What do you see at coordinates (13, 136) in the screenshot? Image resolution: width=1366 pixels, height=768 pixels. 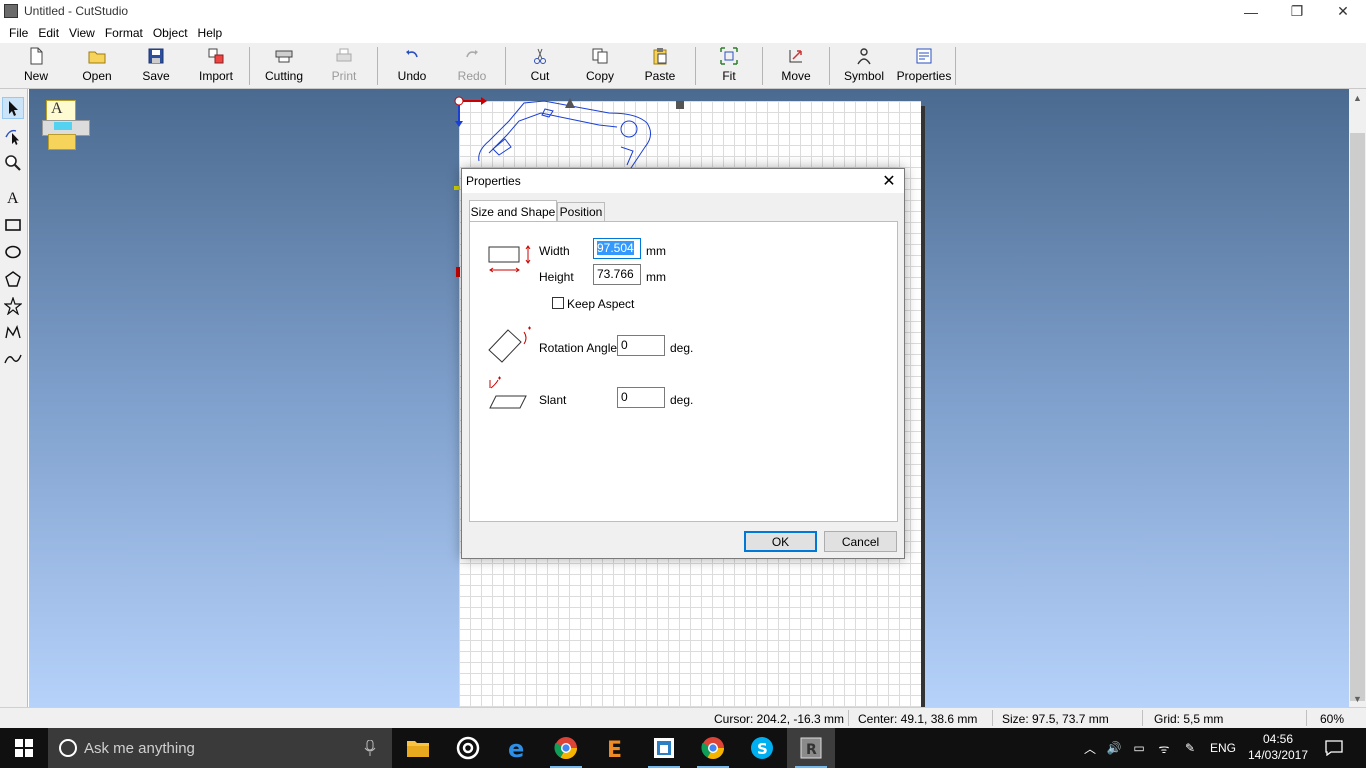 I see `node-edit-tool` at bounding box center [13, 136].